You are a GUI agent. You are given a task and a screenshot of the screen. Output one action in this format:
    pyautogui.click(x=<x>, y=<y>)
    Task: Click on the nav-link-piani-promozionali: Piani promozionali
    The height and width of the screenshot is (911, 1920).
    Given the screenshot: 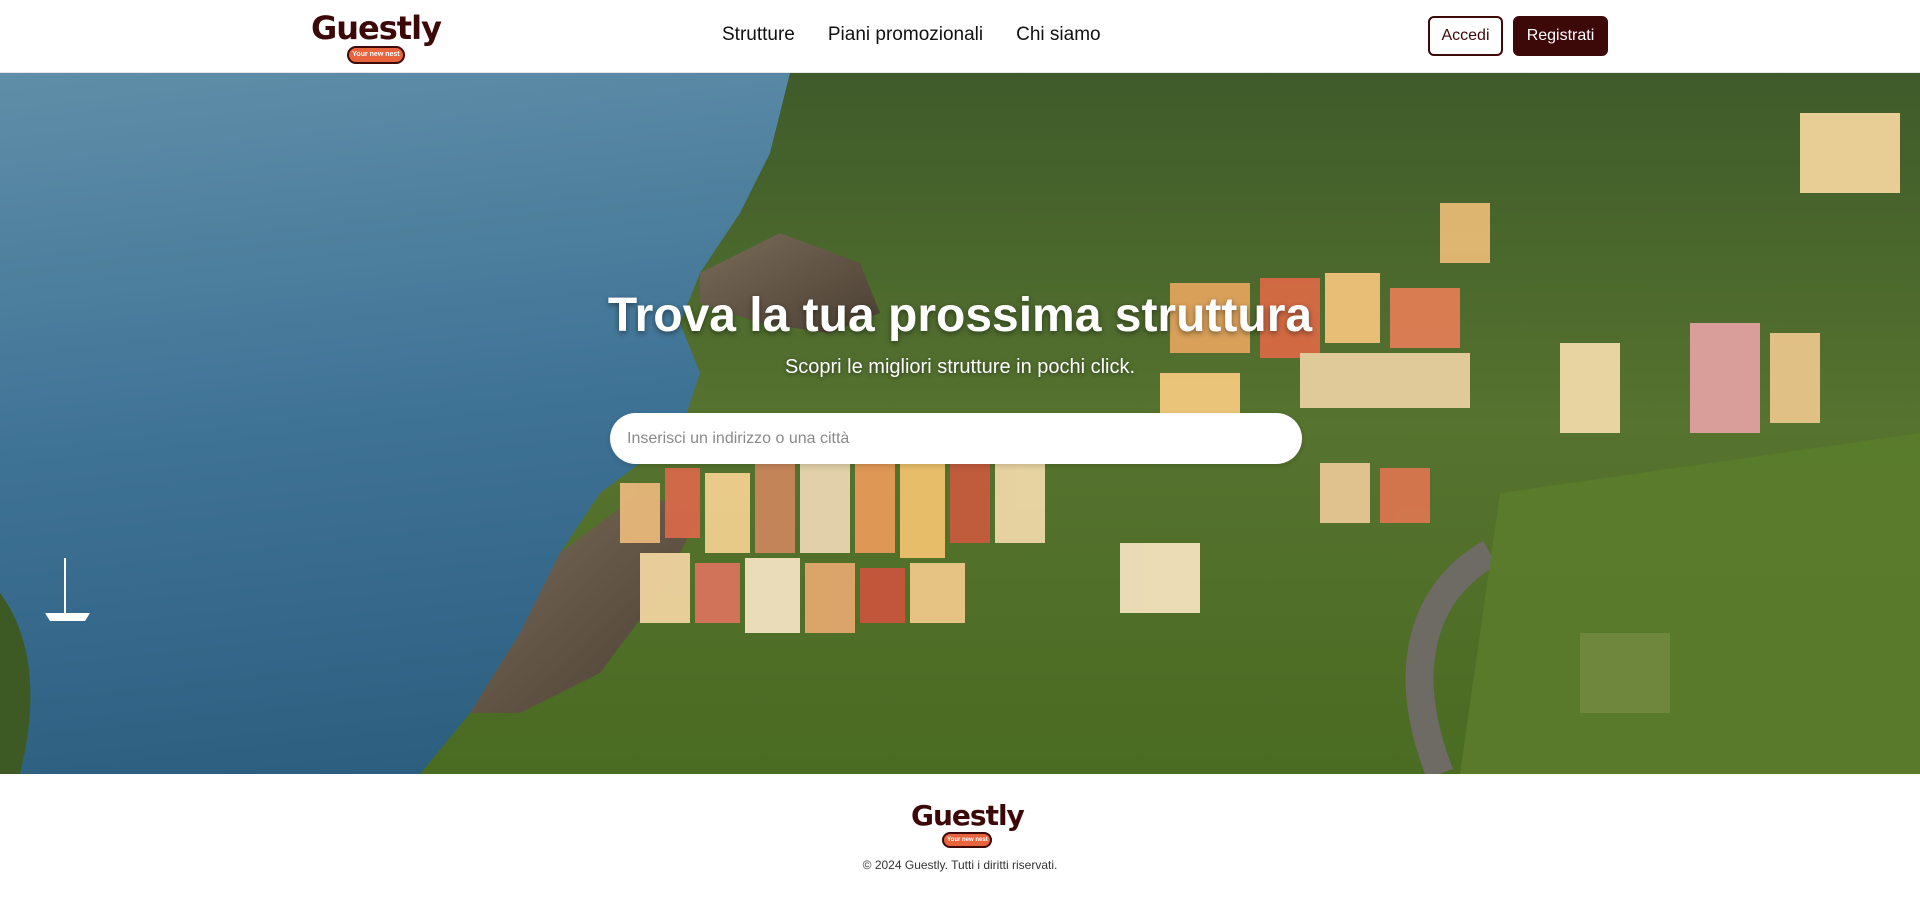 What is the action you would take?
    pyautogui.click(x=905, y=35)
    